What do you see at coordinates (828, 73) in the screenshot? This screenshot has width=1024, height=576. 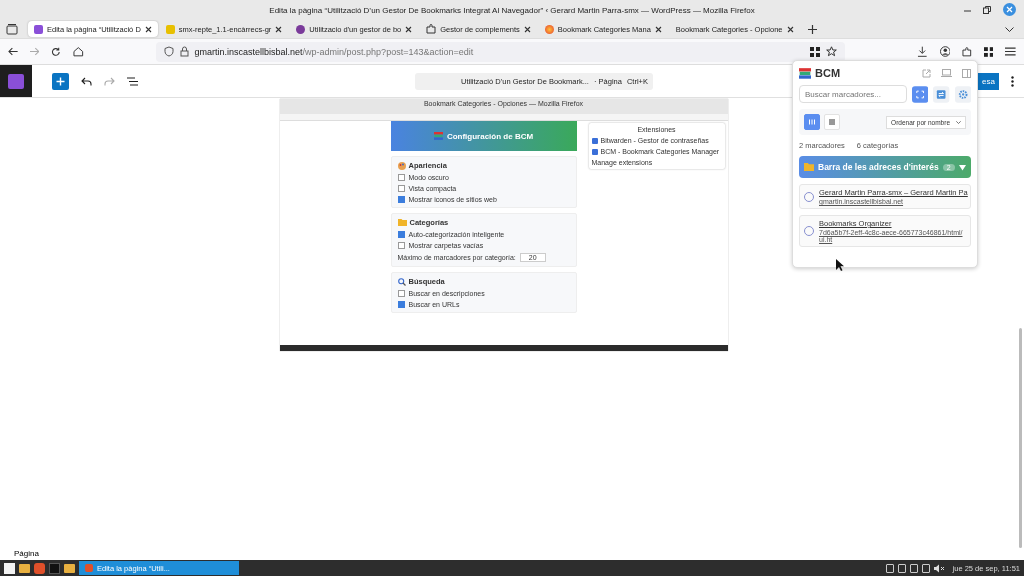 I see `popup-title: BCM` at bounding box center [828, 73].